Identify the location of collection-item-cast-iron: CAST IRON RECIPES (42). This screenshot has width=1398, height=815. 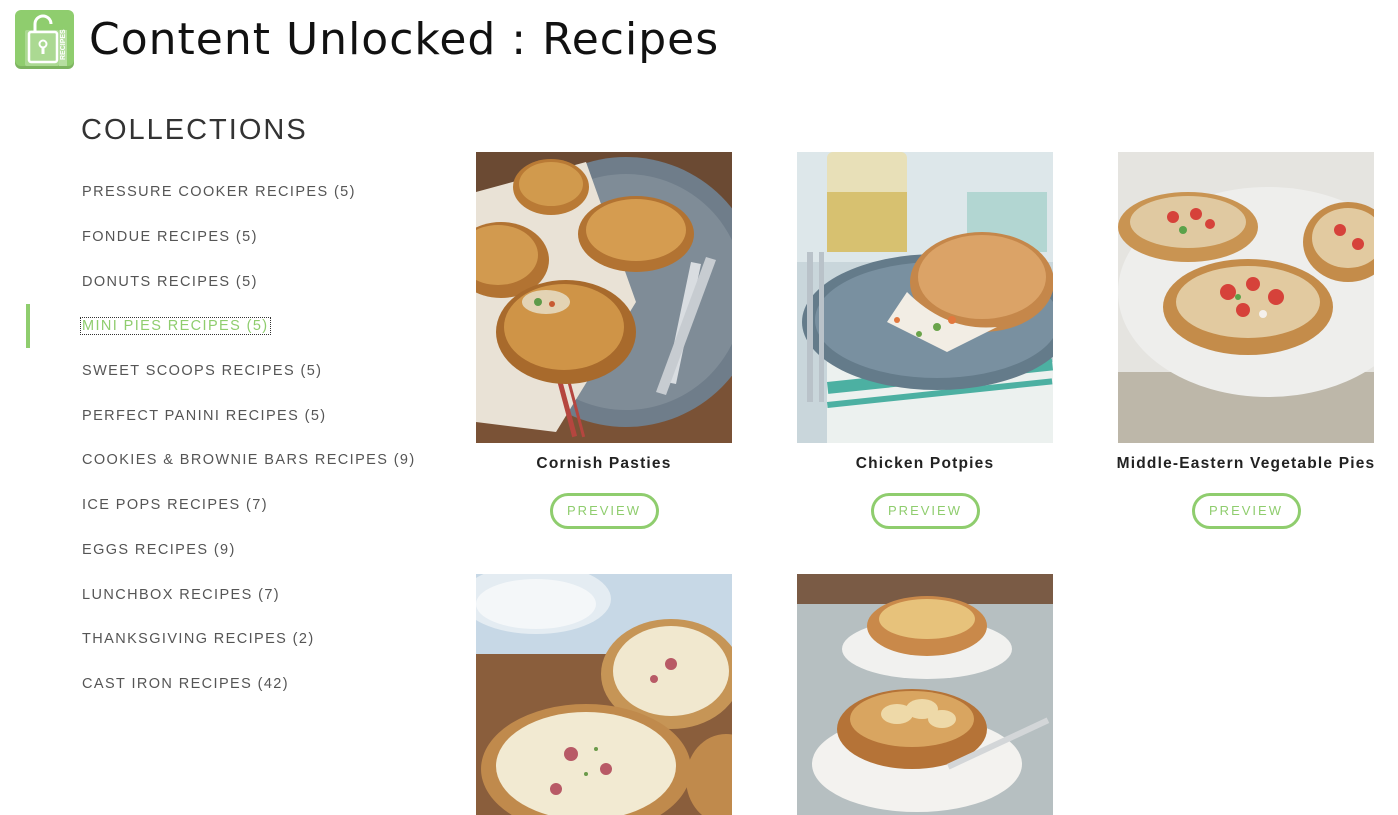
(249, 684).